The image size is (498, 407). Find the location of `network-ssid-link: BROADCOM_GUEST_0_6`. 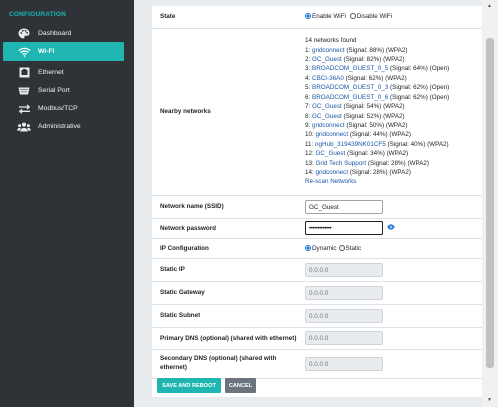

network-ssid-link: BROADCOM_GUEST_0_6 is located at coordinates (350, 97).